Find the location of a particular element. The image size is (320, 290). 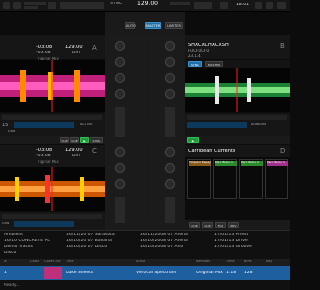

channel-d-hi-knob is located at coordinates (170, 168).